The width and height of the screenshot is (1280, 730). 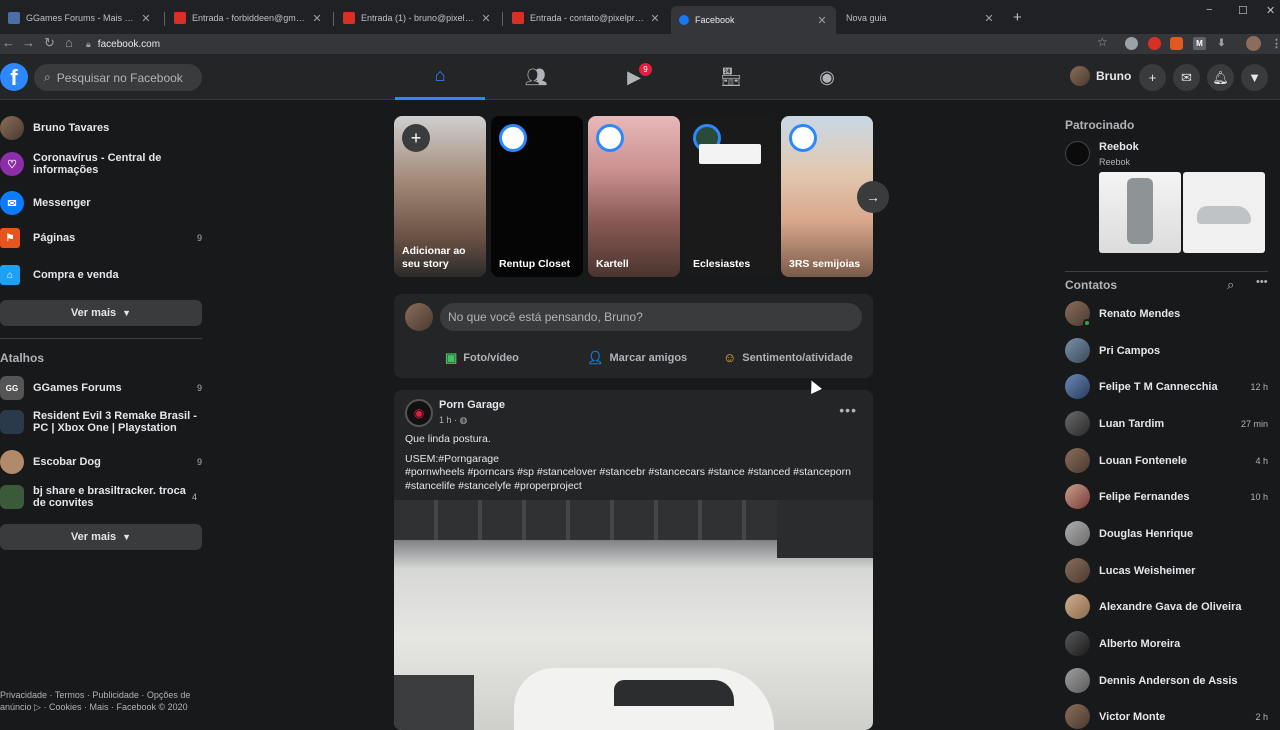 I want to click on contact-item: Victor Monte 2 h, so click(x=1166, y=716).